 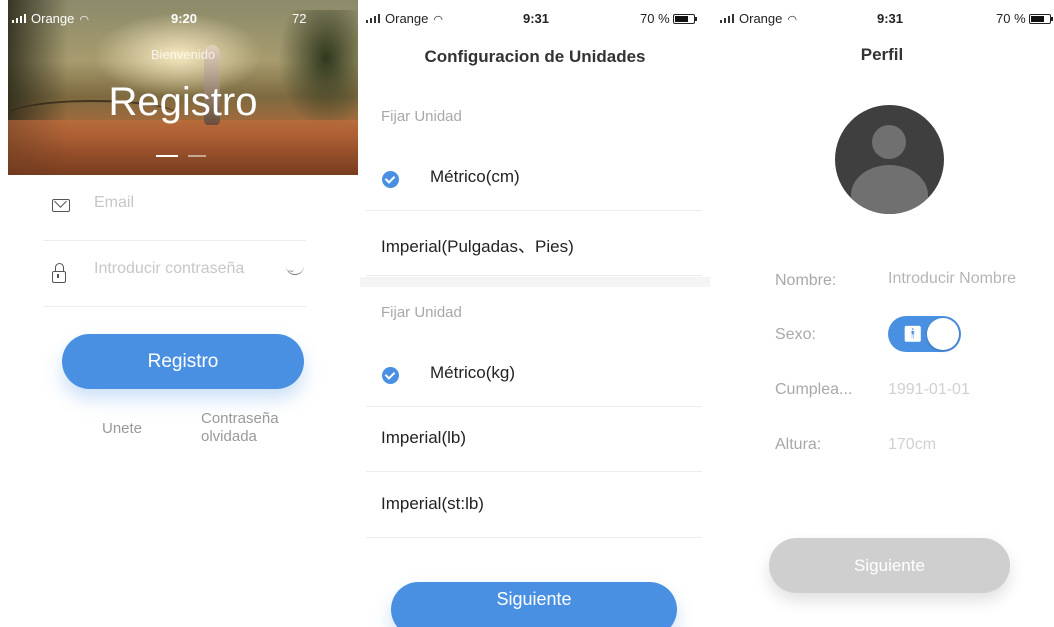 What do you see at coordinates (421, 312) in the screenshot?
I see `weight-unit-section-label: Fijar Unidad` at bounding box center [421, 312].